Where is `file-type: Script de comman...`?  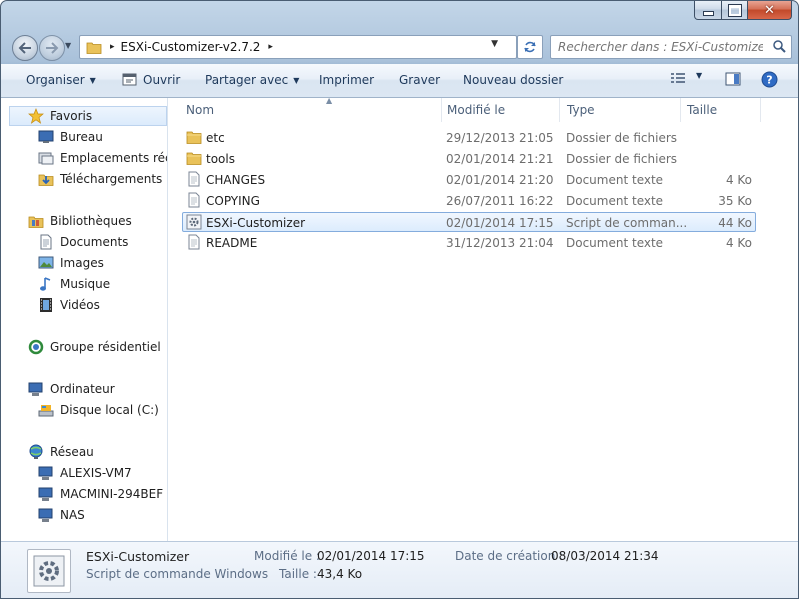
file-type: Script de comman... is located at coordinates (627, 223).